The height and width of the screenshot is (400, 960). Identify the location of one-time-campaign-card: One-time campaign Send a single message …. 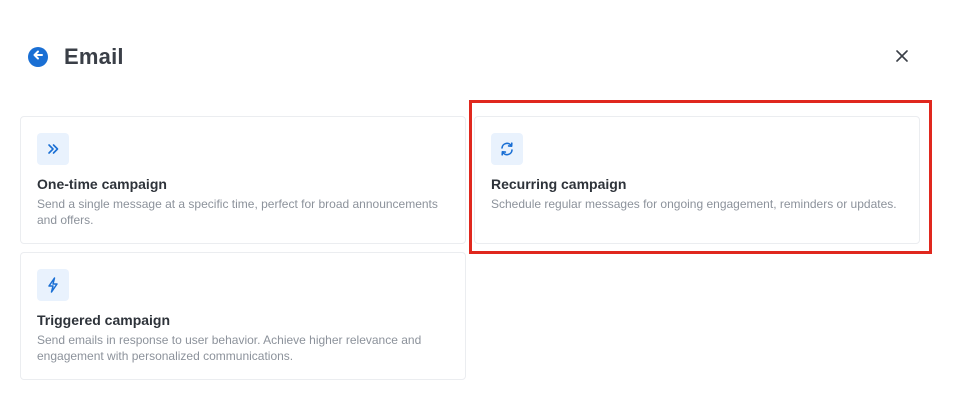
(243, 180).